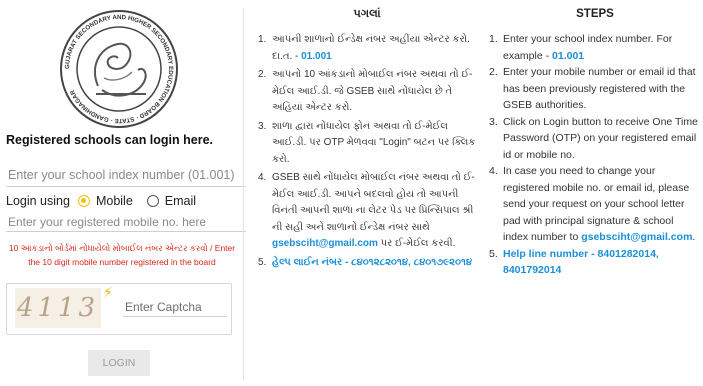 This screenshot has height=386, width=703. Describe the element at coordinates (152, 201) in the screenshot. I see `radio-email-circle` at that location.